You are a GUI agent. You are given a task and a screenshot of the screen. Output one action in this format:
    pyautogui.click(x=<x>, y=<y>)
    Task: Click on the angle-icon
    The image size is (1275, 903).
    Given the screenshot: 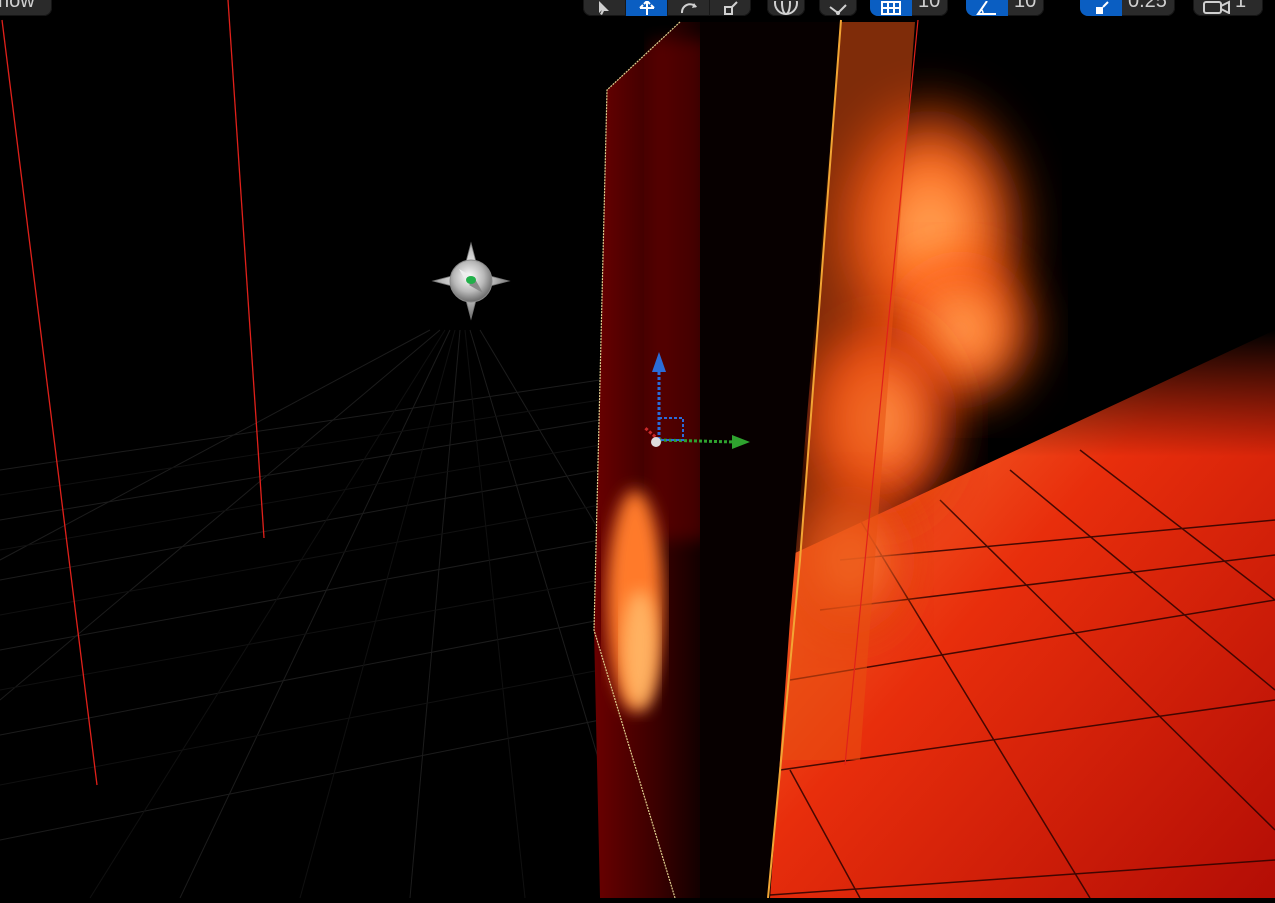 What is the action you would take?
    pyautogui.click(x=986, y=8)
    